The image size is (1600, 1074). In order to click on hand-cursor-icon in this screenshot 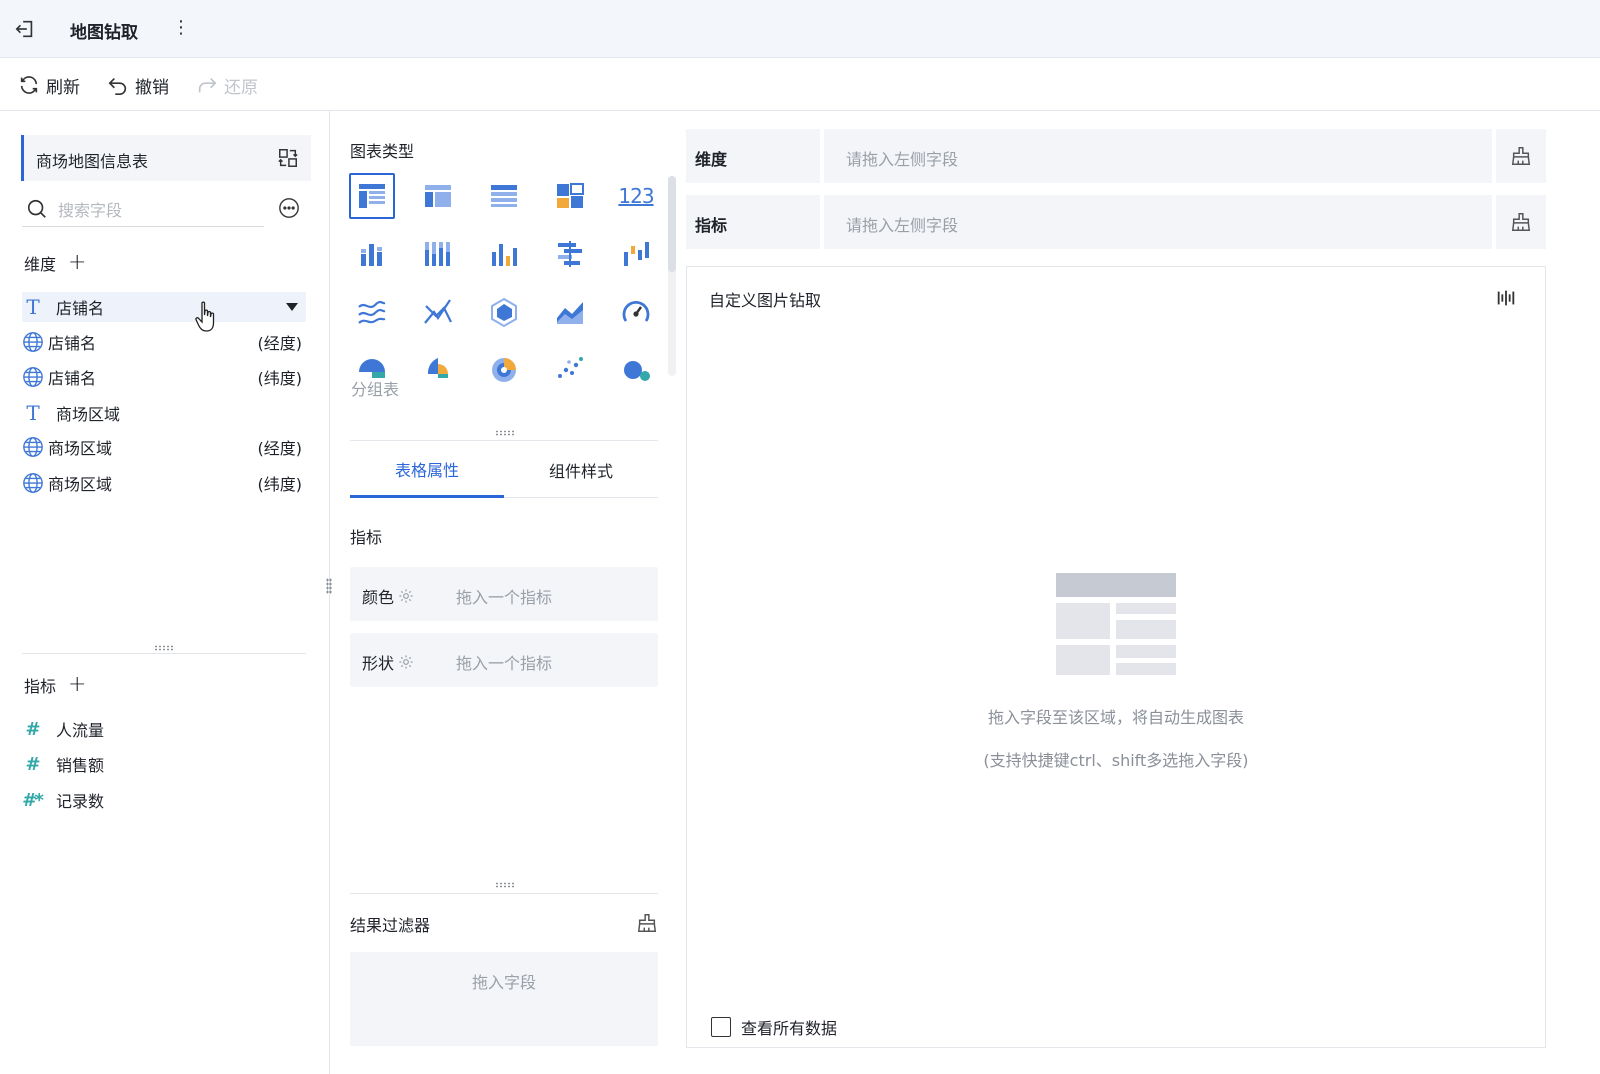, I will do `click(205, 316)`.